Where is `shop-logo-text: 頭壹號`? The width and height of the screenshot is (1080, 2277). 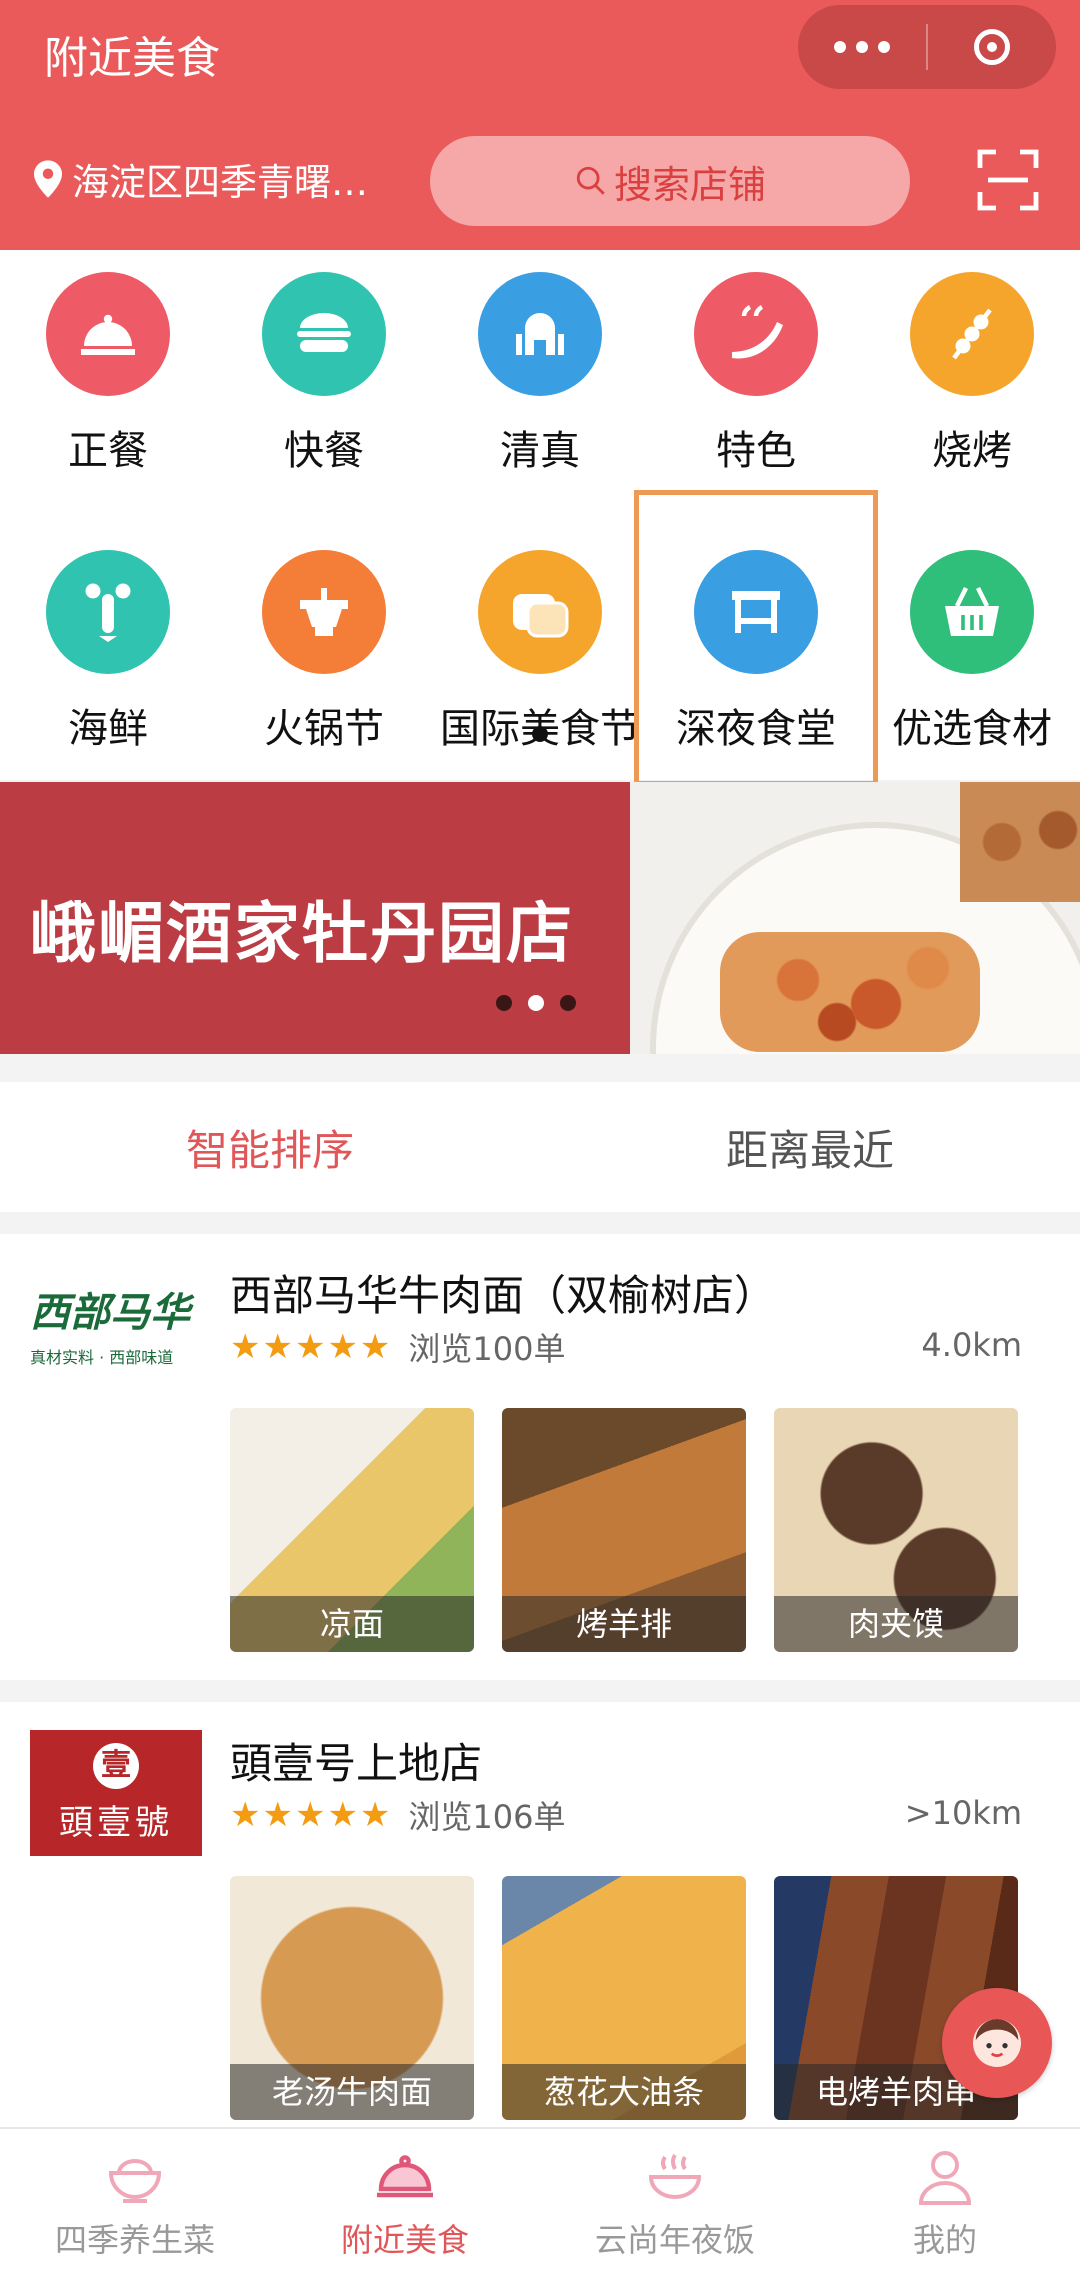 shop-logo-text: 頭壹號 is located at coordinates (116, 1822).